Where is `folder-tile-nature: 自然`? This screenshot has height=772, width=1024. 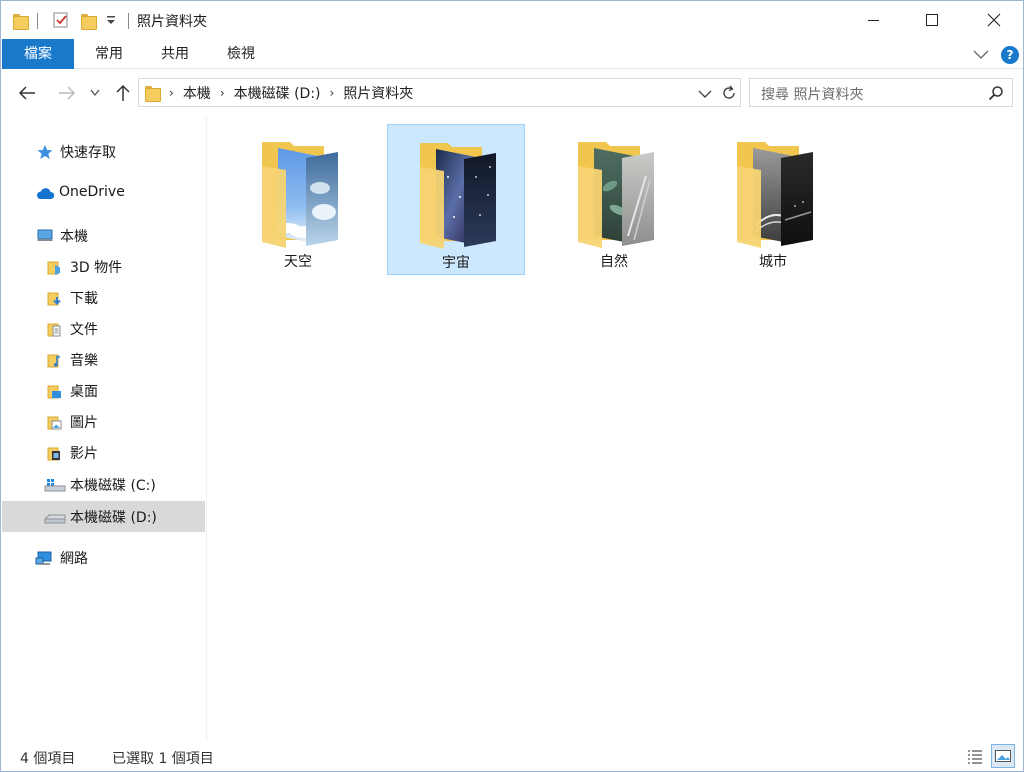 folder-tile-nature: 自然 is located at coordinates (615, 199).